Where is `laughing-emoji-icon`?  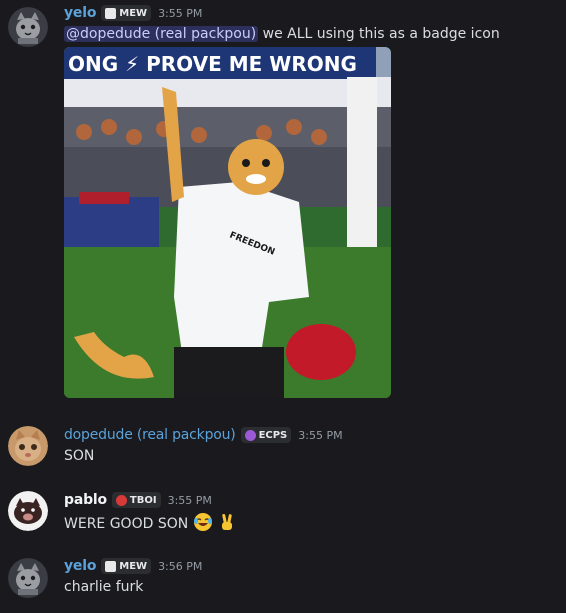 laughing-emoji-icon is located at coordinates (203, 524).